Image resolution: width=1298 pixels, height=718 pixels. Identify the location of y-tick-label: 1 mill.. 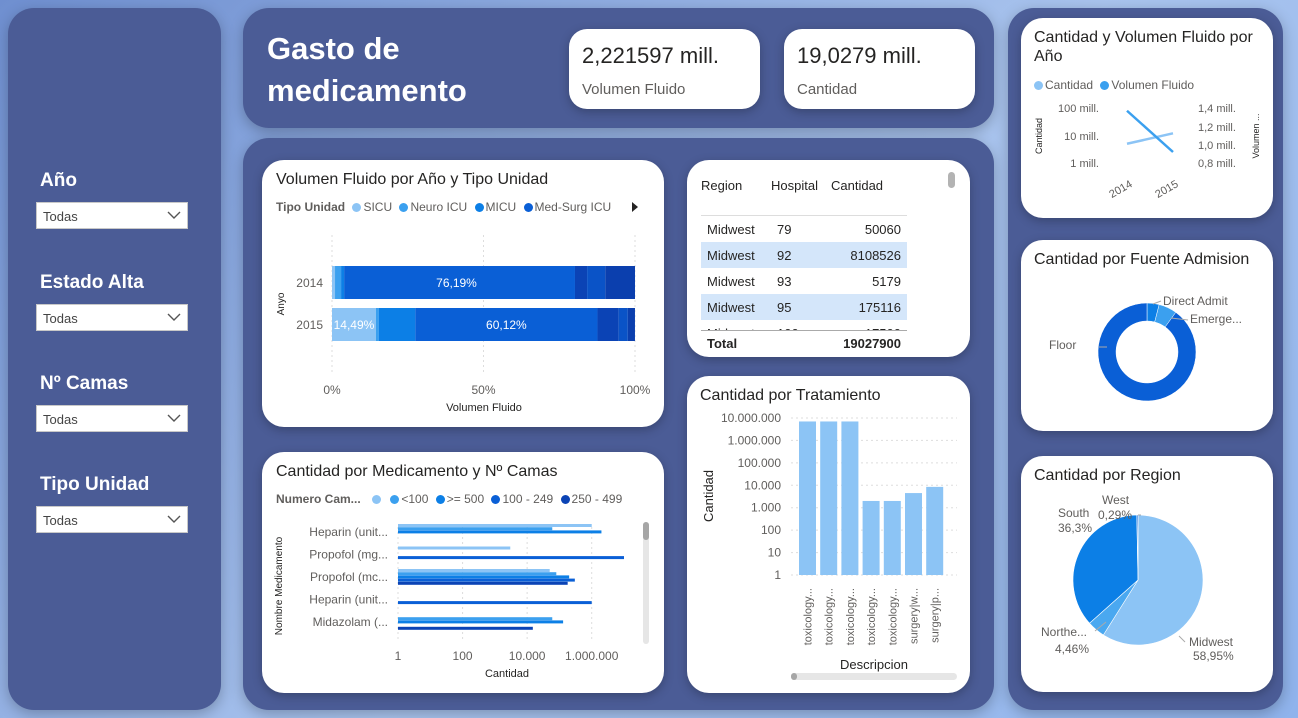
(1084, 164).